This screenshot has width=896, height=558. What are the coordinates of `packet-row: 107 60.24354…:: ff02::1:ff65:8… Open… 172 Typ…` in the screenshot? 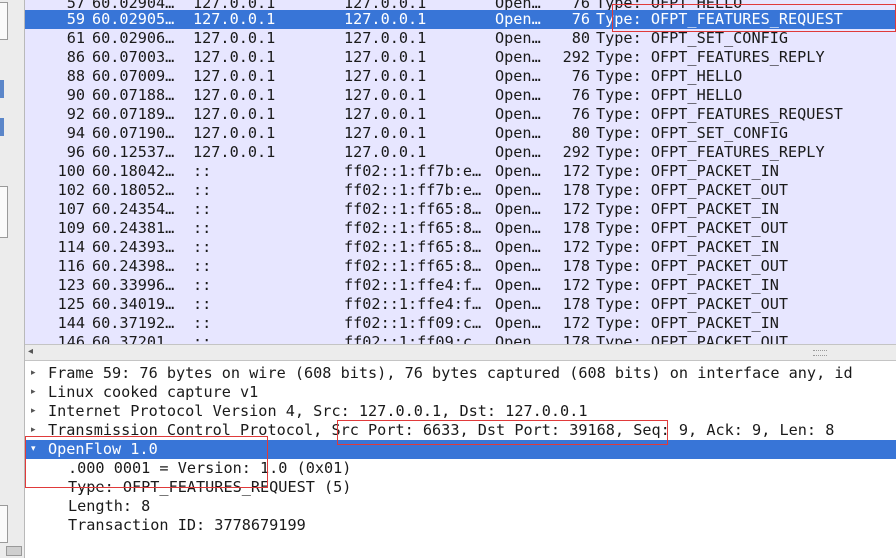 It's located at (460, 209).